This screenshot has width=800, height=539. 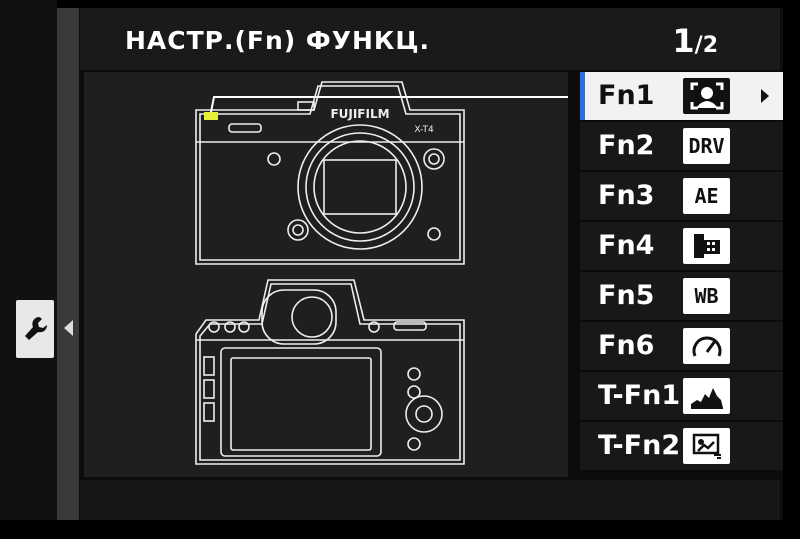 What do you see at coordinates (28, 260) in the screenshot?
I see `left-strip` at bounding box center [28, 260].